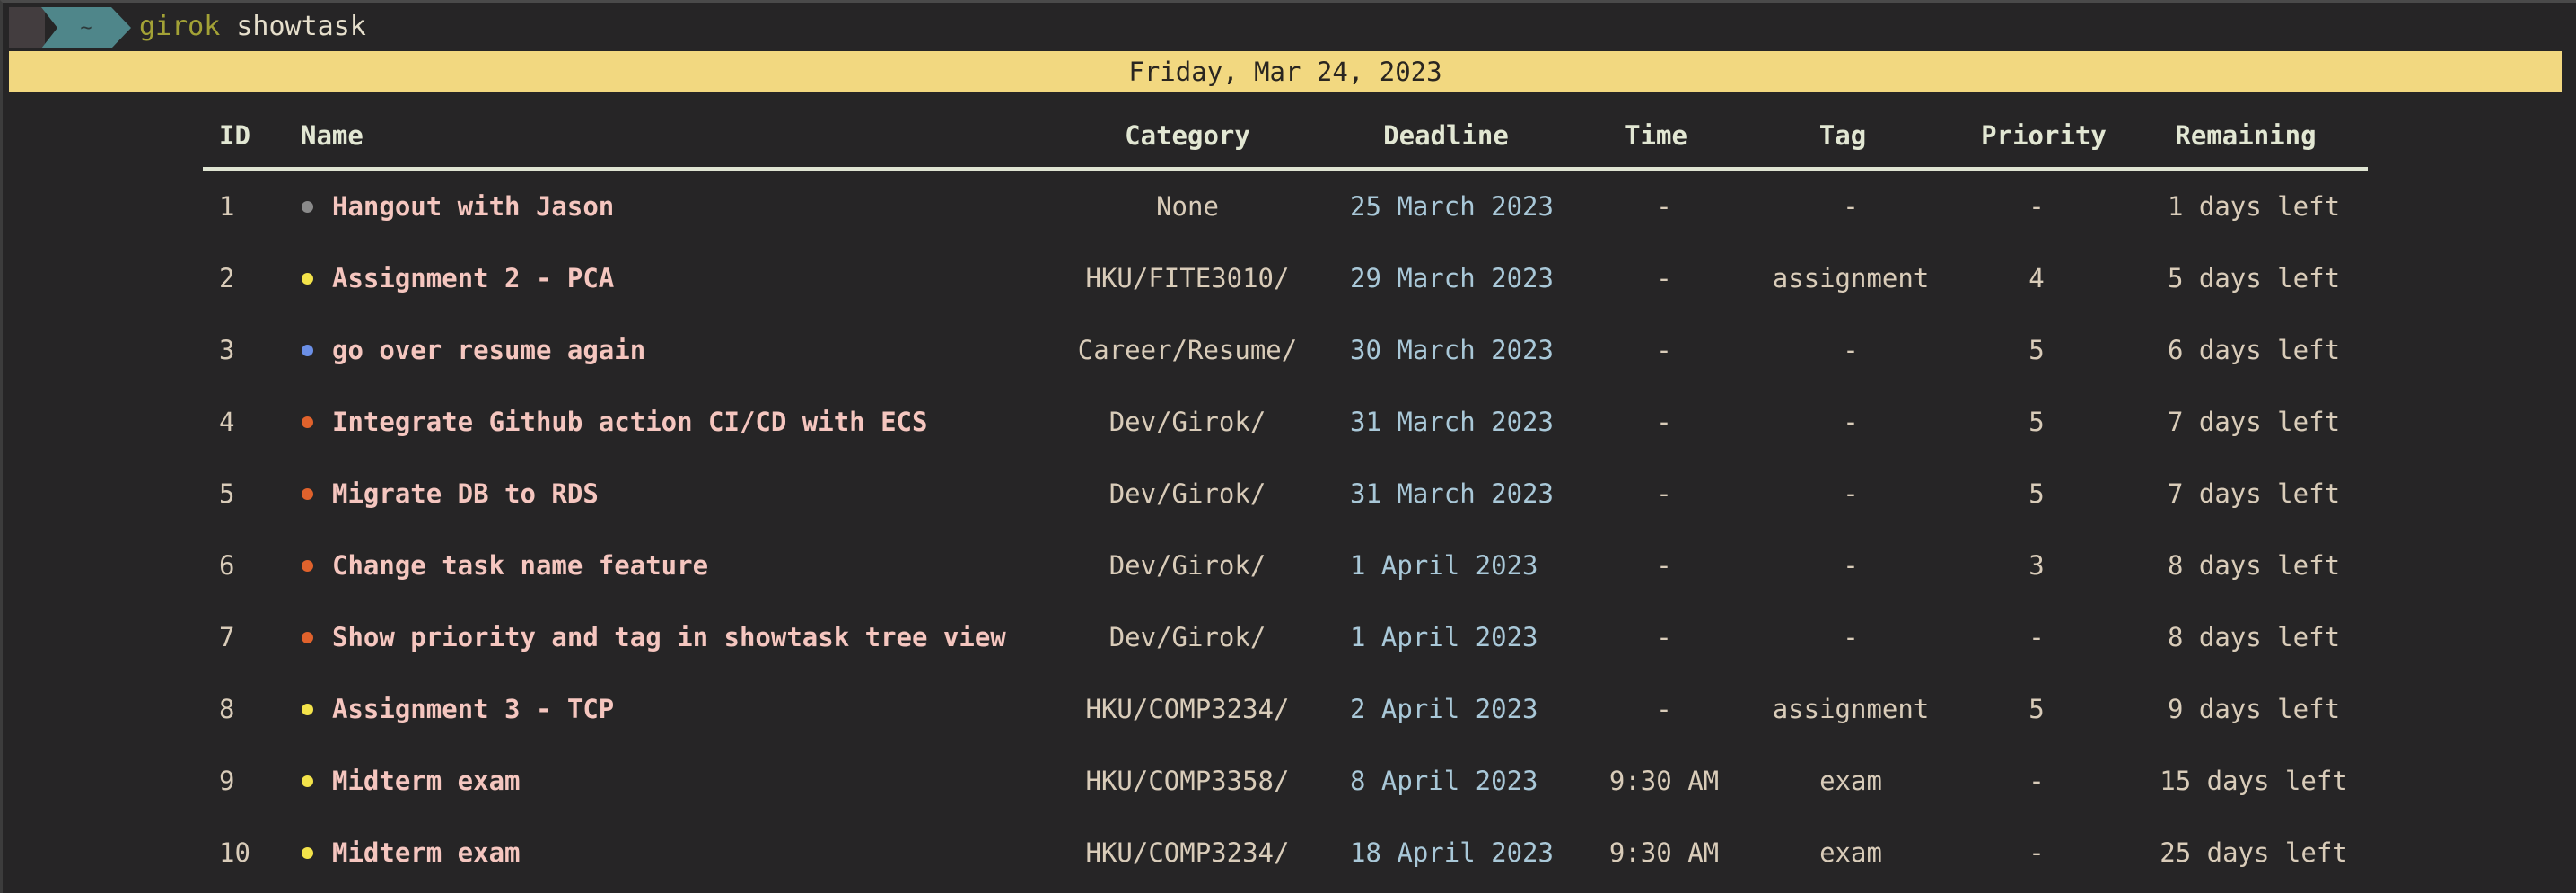  What do you see at coordinates (1187, 206) in the screenshot?
I see `task-category: None` at bounding box center [1187, 206].